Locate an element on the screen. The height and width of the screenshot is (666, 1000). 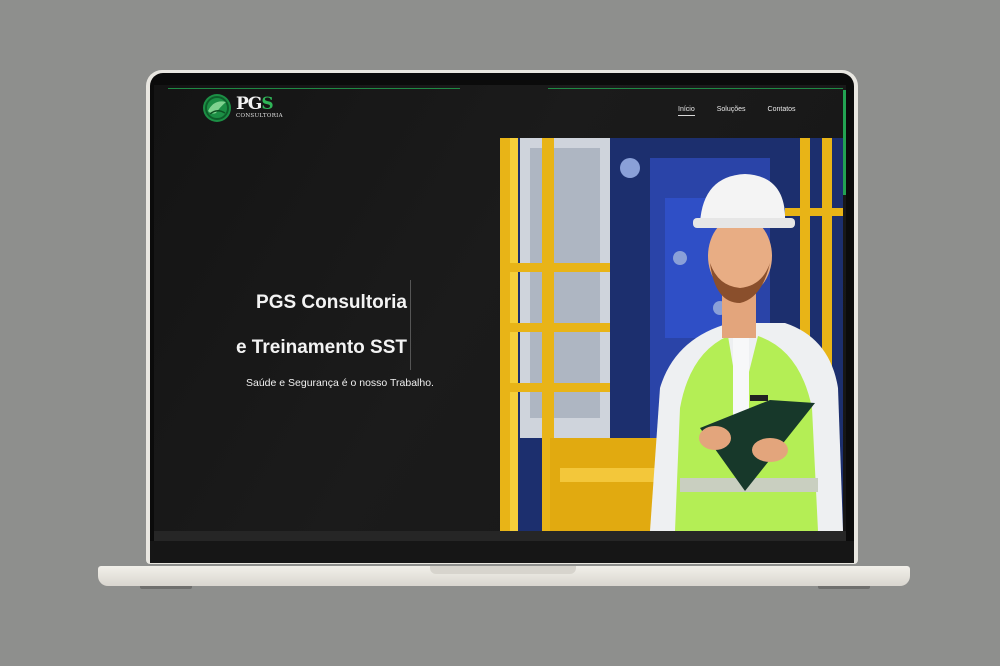
laptop-foot-left is located at coordinates (166, 587).